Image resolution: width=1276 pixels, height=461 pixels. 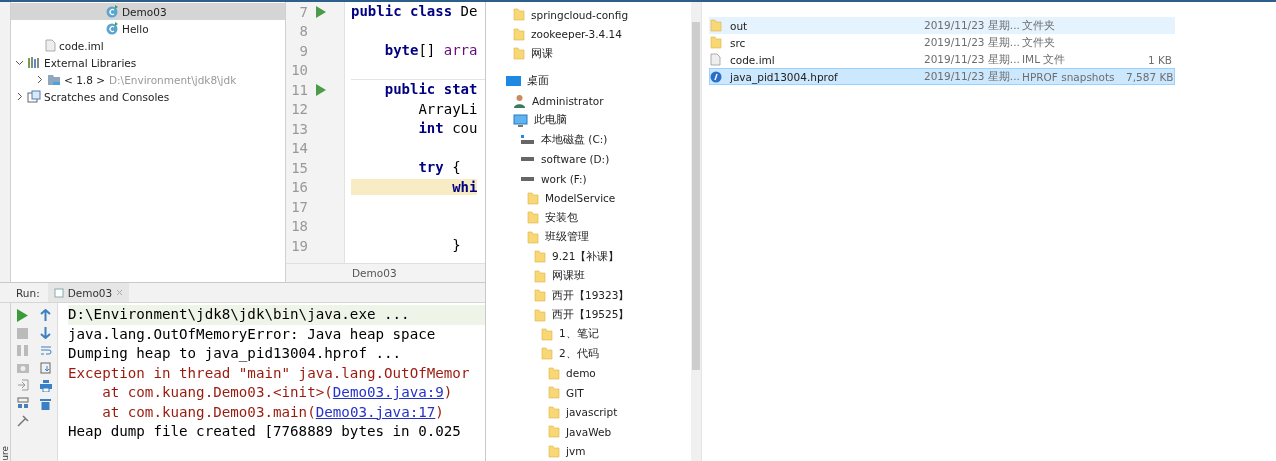 What do you see at coordinates (148, 28) in the screenshot?
I see `tree-item: Hello` at bounding box center [148, 28].